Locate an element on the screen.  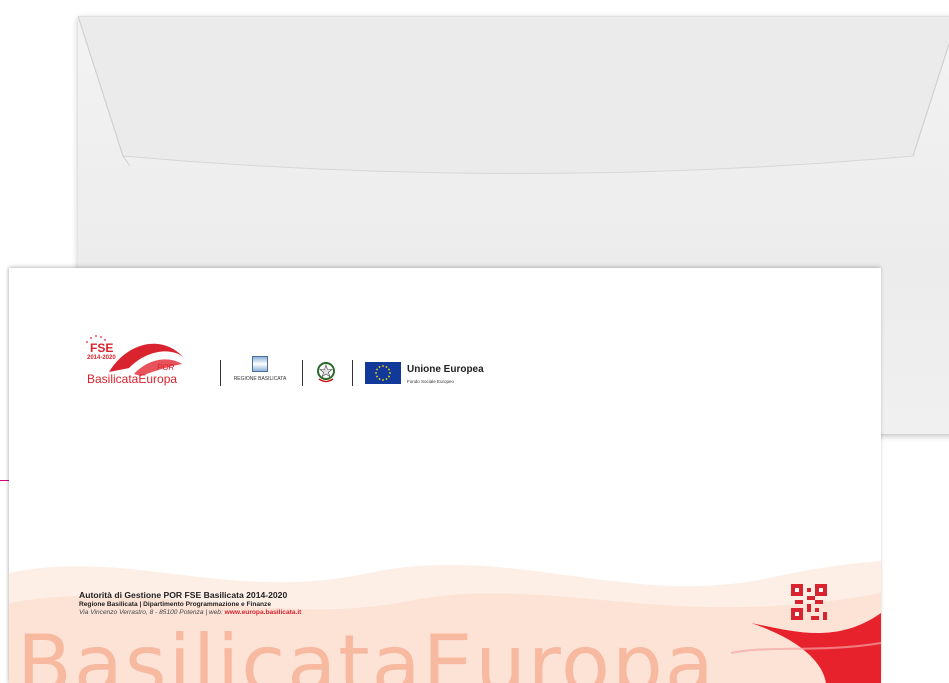
regione-basilicata-logo: REGIONE BASILICATA is located at coordinates (260, 371).